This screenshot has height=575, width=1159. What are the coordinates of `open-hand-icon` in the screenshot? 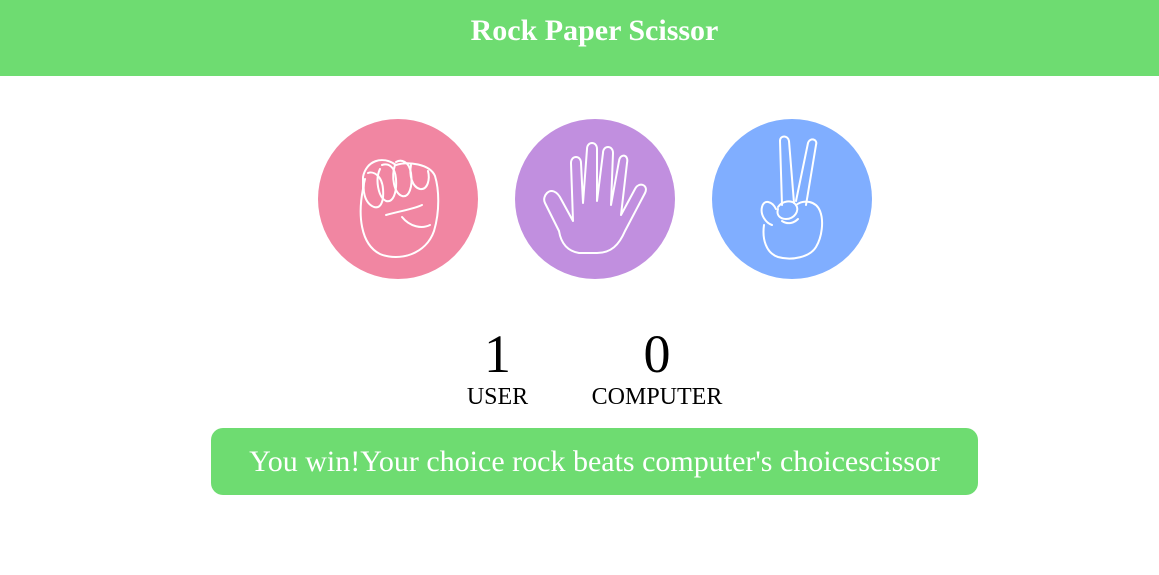 It's located at (595, 199).